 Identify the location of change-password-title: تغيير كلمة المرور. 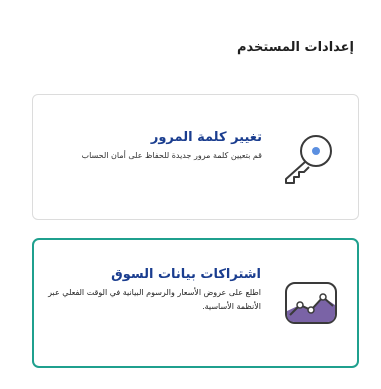
(206, 137).